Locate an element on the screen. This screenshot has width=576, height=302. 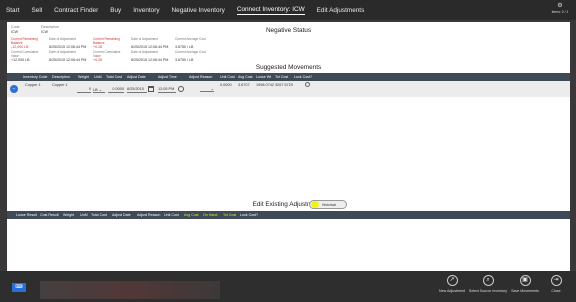
save-icon: ▣ is located at coordinates (525, 280).